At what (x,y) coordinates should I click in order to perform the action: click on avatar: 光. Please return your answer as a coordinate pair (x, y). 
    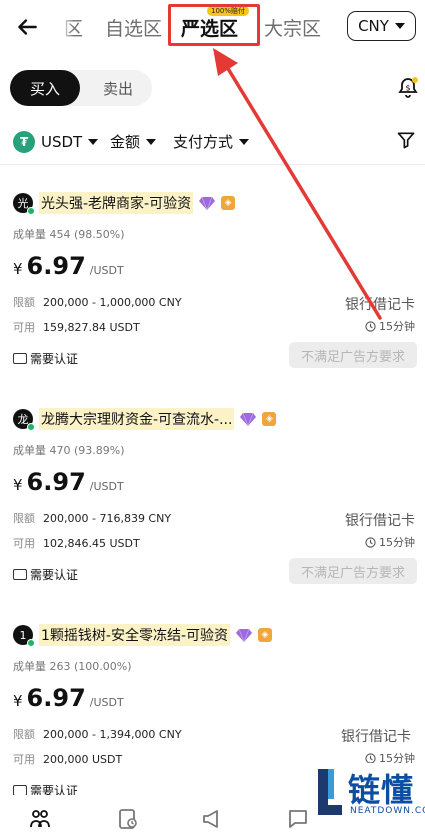
    Looking at the image, I should click on (24, 204).